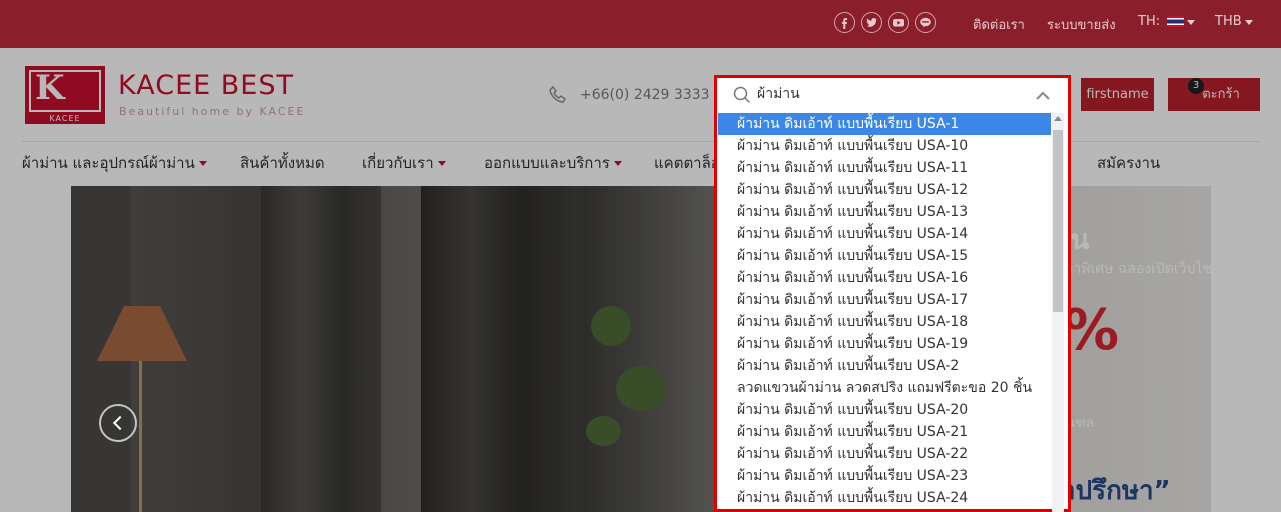 The image size is (1281, 512). Describe the element at coordinates (884, 476) in the screenshot. I see `search-result-item: ผ้าม่าน ดิมเอ้าท์ แบบพื้นเรียบ USA-23` at that location.